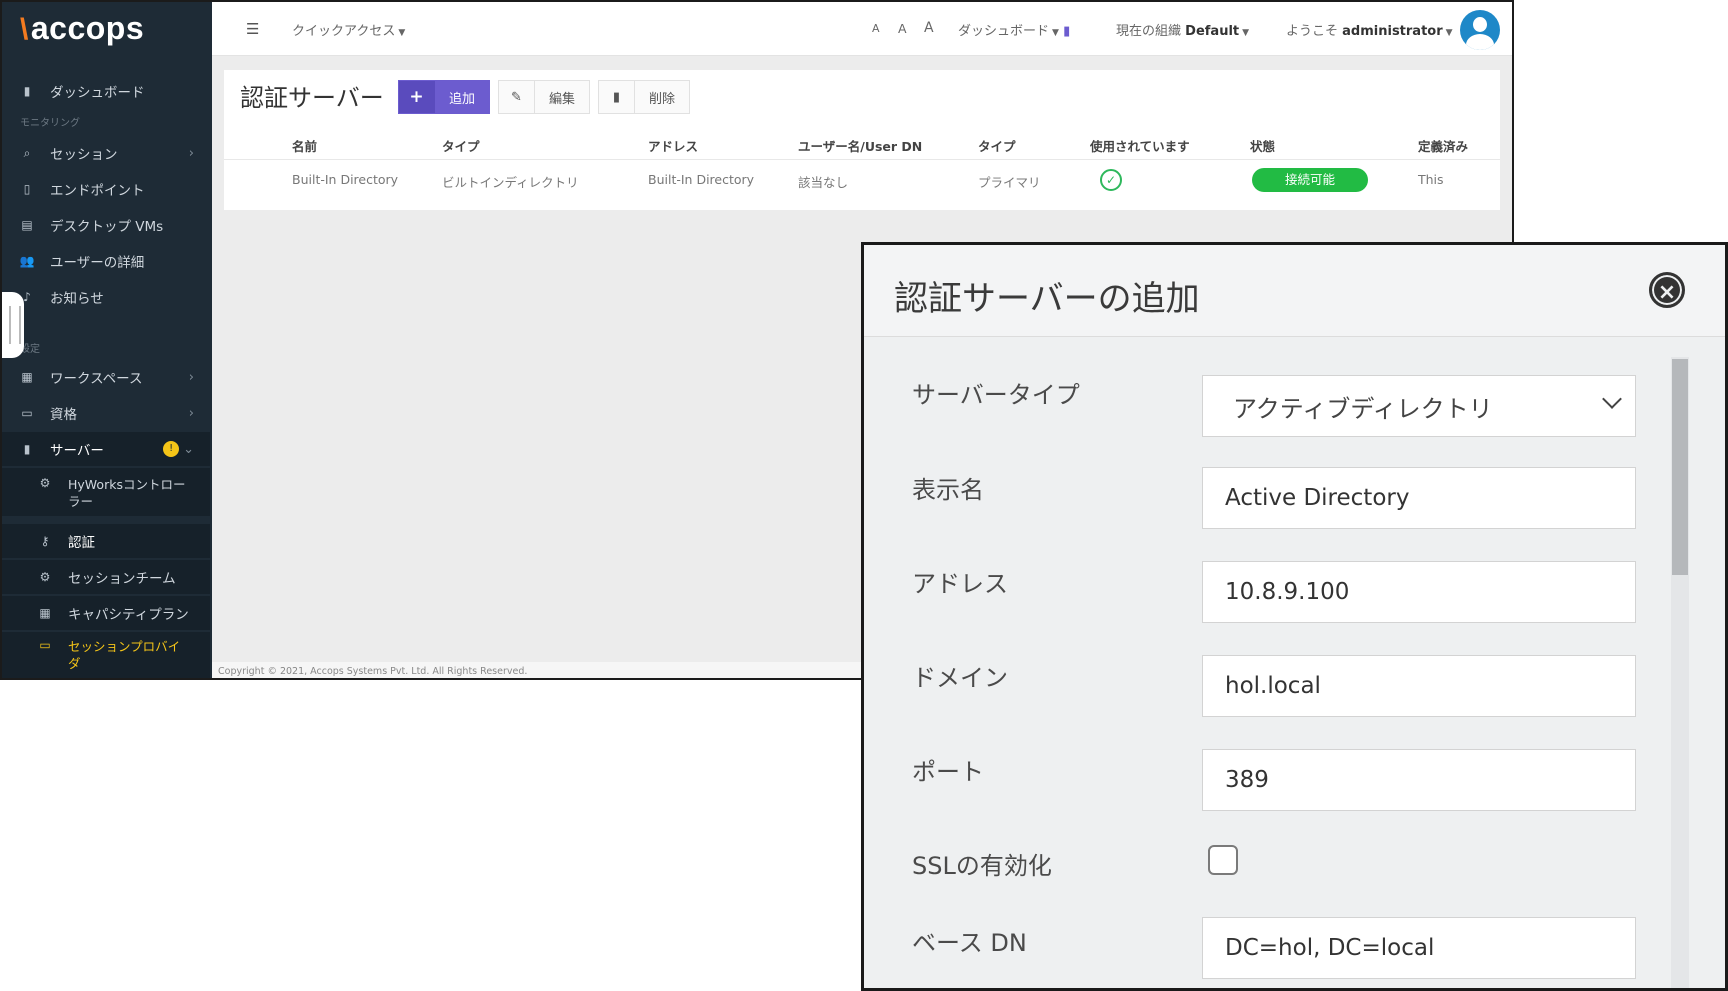  Describe the element at coordinates (106, 613) in the screenshot. I see `sidebar-item-capacity-plan: ▦ キャパシティプラン` at that location.